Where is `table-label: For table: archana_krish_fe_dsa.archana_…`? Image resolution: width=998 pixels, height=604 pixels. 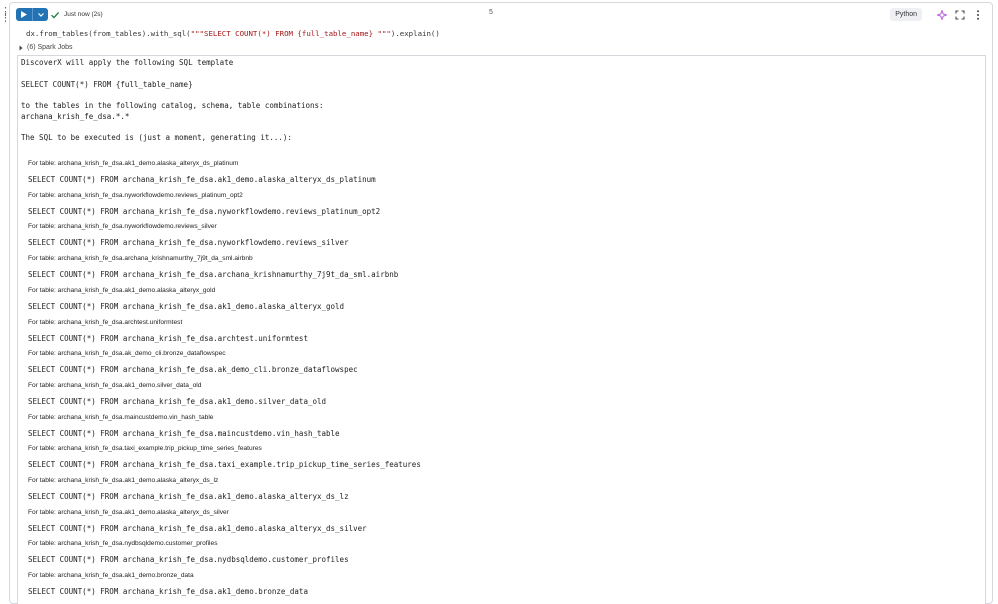 table-label: For table: archana_krish_fe_dsa.archana_… is located at coordinates (140, 259).